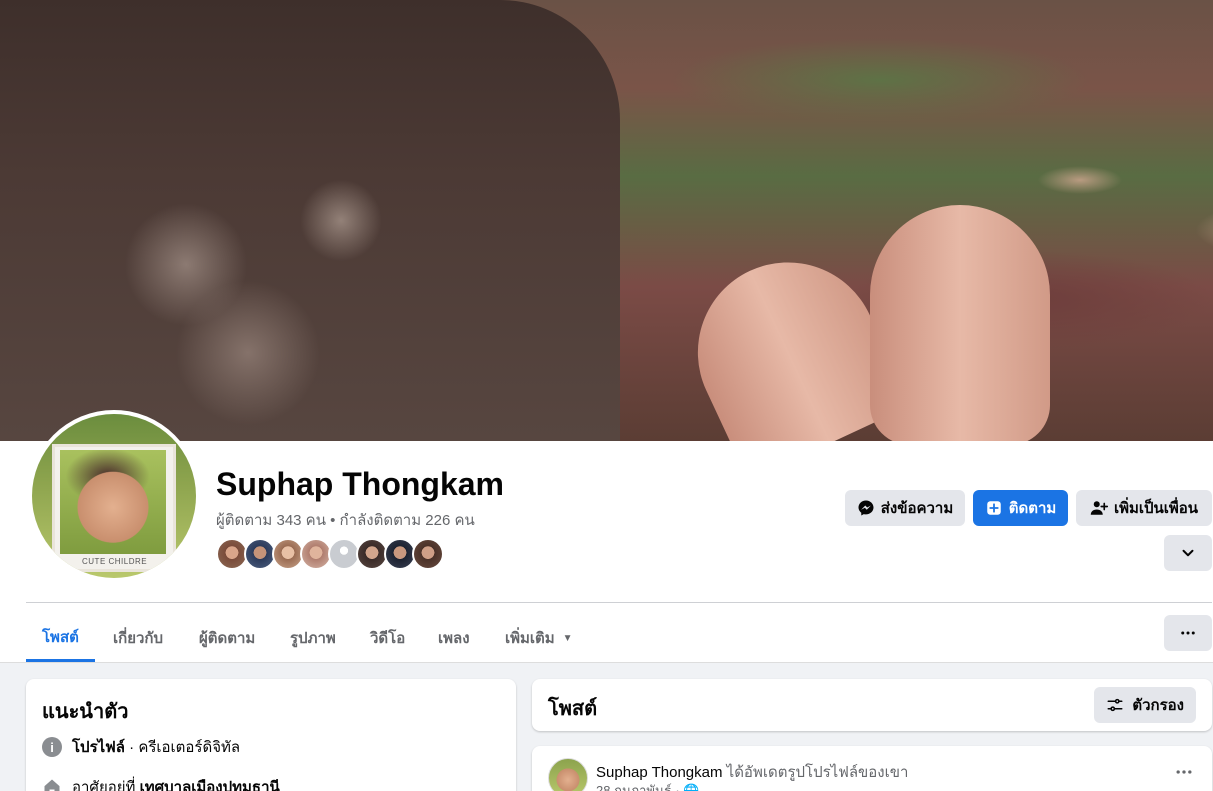 Image resolution: width=1213 pixels, height=791 pixels. I want to click on filter-button-label: ตัวกรอง, so click(1158, 705).